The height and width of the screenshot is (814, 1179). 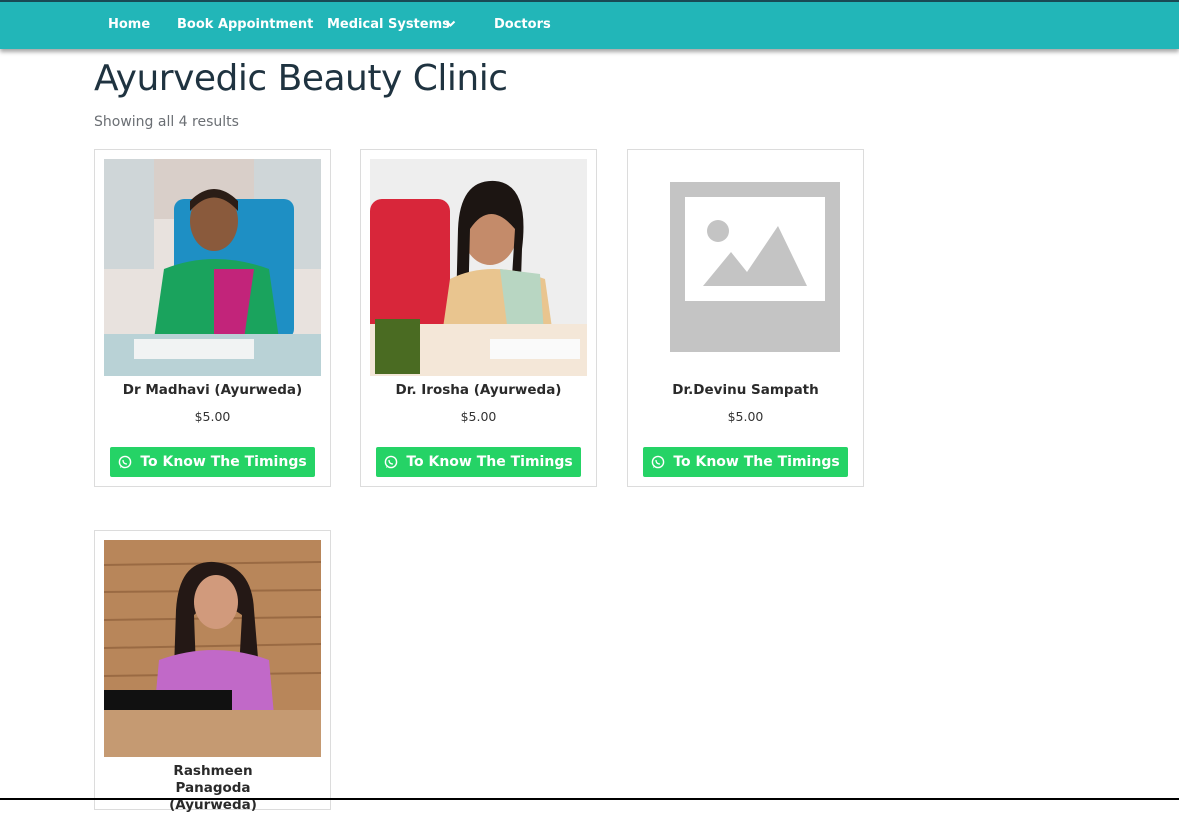 I want to click on nav-doctors: Doctors, so click(x=522, y=24).